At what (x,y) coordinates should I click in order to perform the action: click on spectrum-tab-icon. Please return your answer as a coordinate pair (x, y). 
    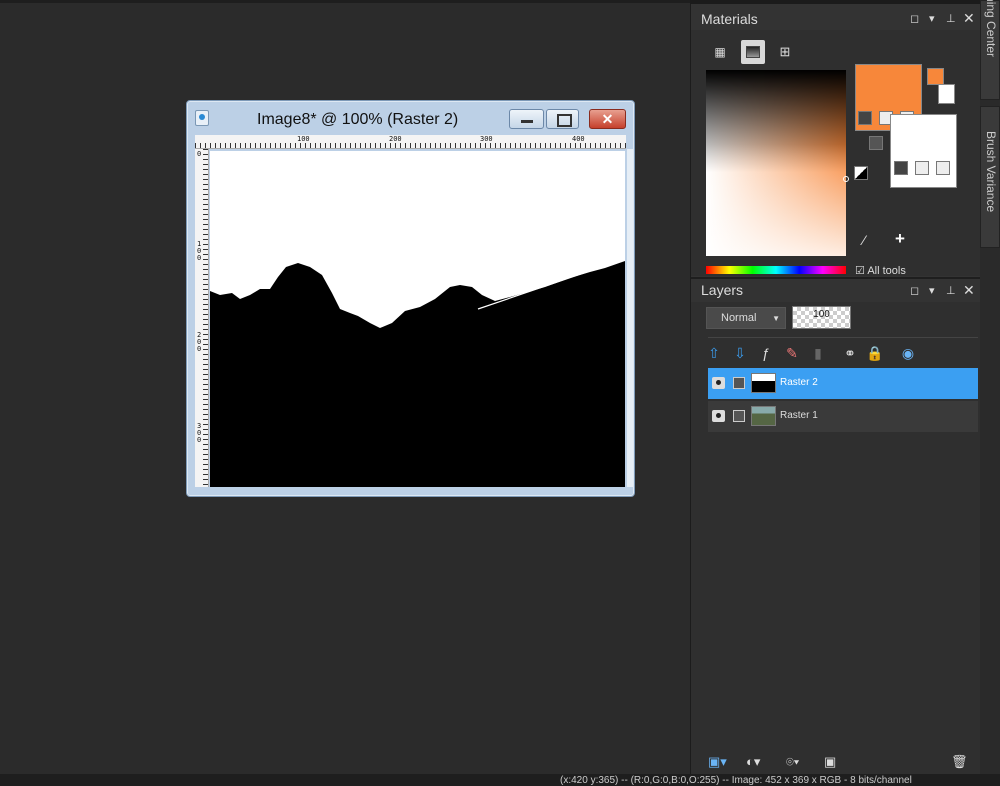
    Looking at the image, I should click on (753, 52).